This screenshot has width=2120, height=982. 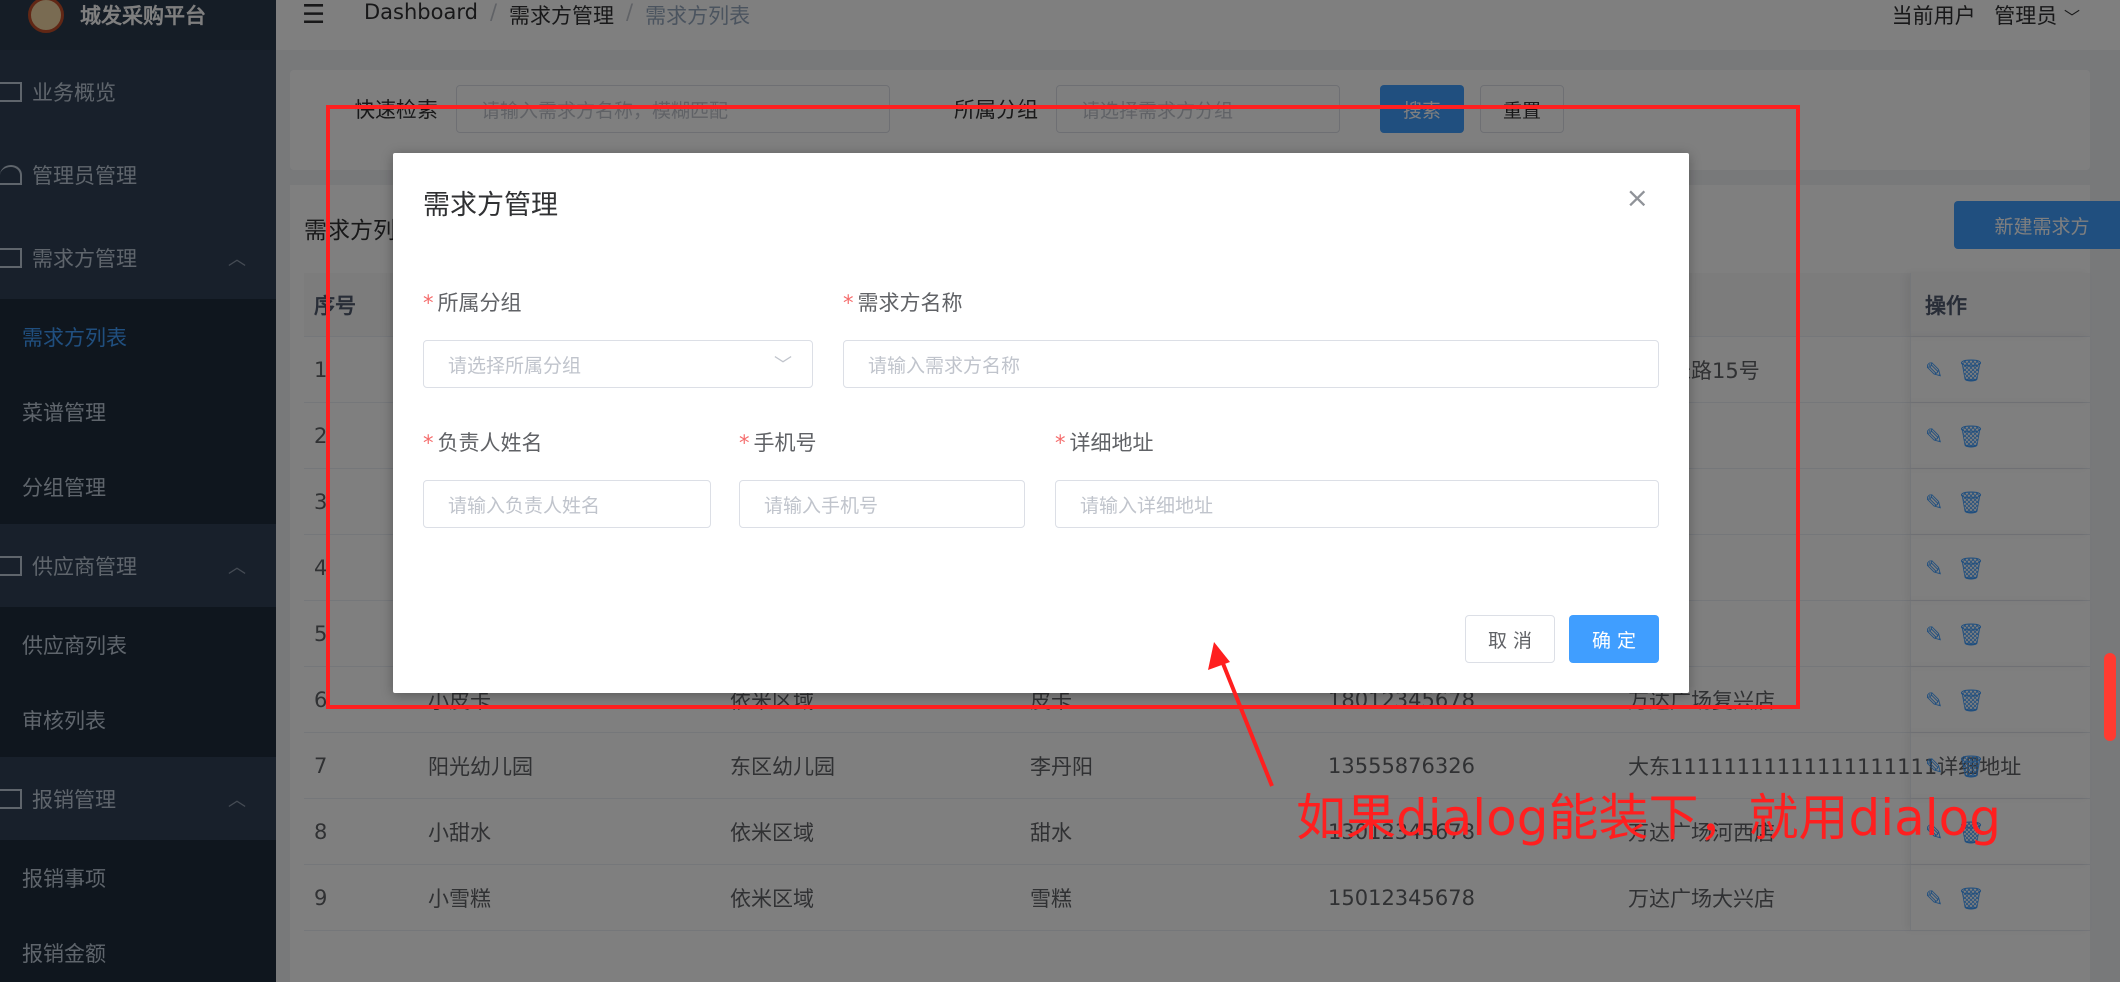 I want to click on annotation-text: 如果dialog能装下，就用dialog, so click(x=1648, y=818).